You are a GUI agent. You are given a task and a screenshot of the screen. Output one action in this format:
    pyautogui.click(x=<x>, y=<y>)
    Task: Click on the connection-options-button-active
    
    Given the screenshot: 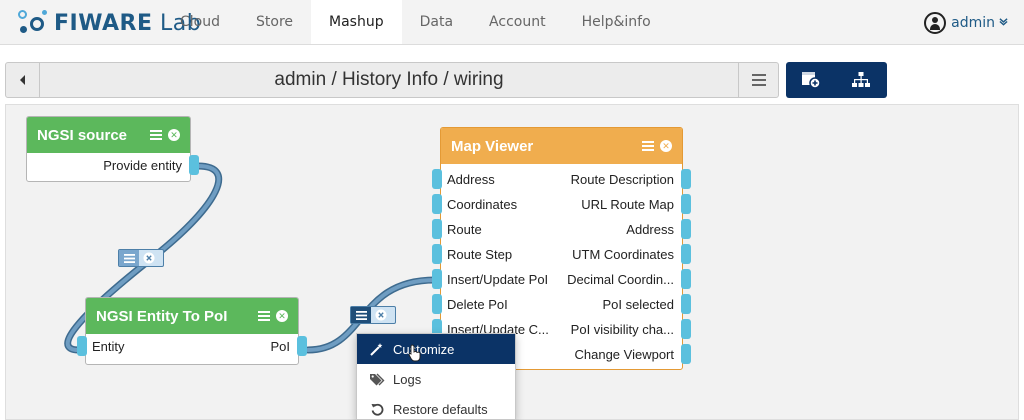 What is the action you would take?
    pyautogui.click(x=373, y=315)
    